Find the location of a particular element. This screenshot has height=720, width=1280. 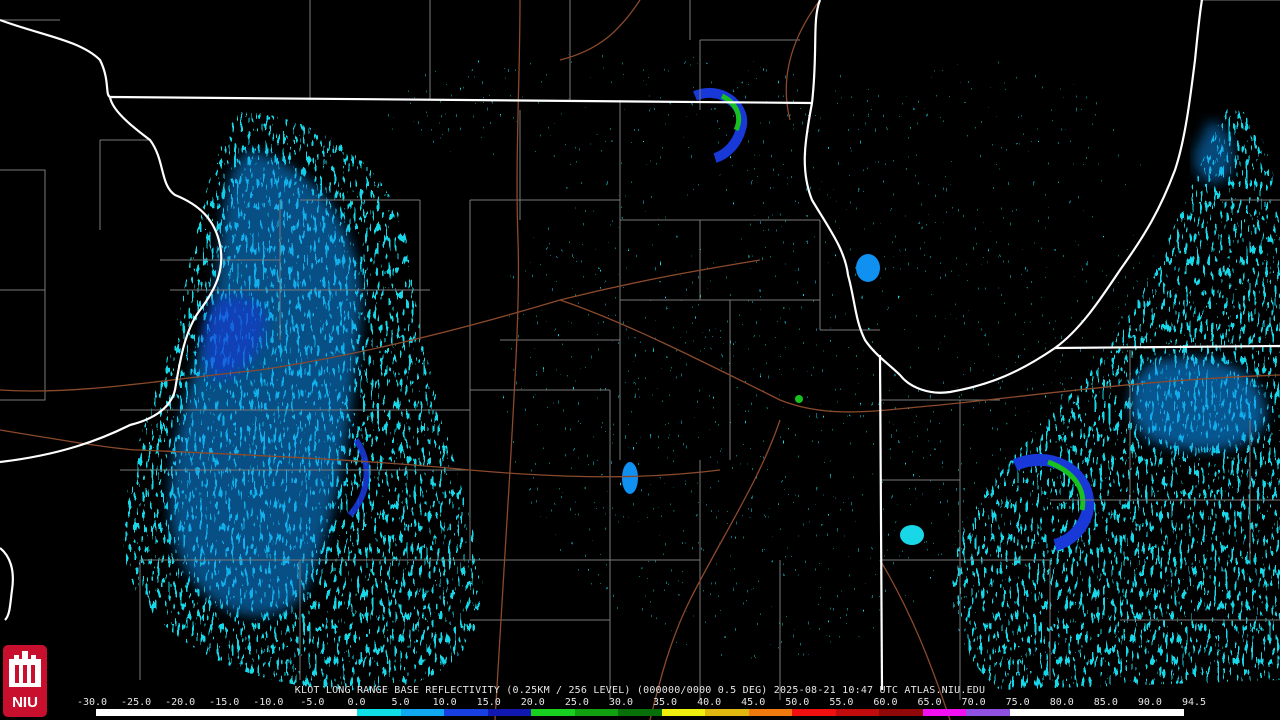

colorbar-label: -20.0 is located at coordinates (180, 702).